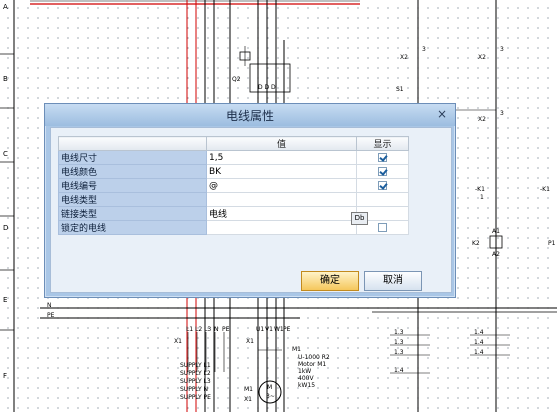  What do you see at coordinates (194, 389) in the screenshot?
I see `supply-n: SUPPLY N` at bounding box center [194, 389].